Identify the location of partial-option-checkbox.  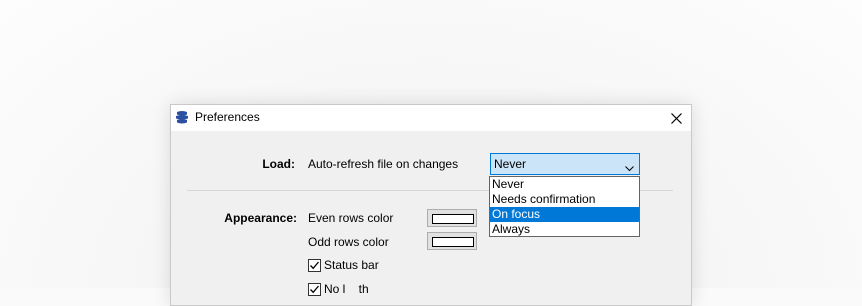
(314, 289).